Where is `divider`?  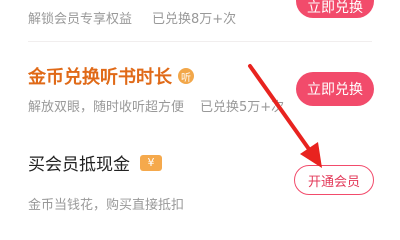 divider is located at coordinates (200, 41).